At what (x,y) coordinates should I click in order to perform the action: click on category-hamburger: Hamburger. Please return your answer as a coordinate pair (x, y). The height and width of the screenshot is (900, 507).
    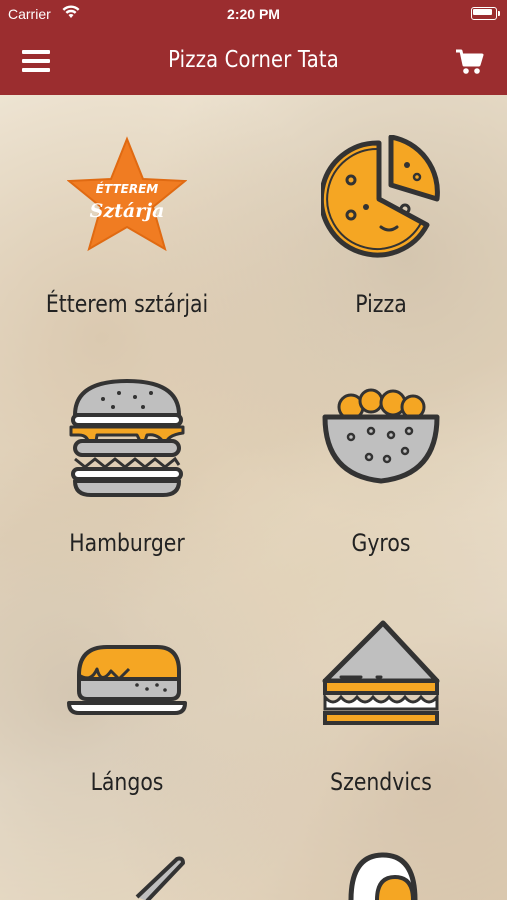
    Looking at the image, I should click on (127, 455).